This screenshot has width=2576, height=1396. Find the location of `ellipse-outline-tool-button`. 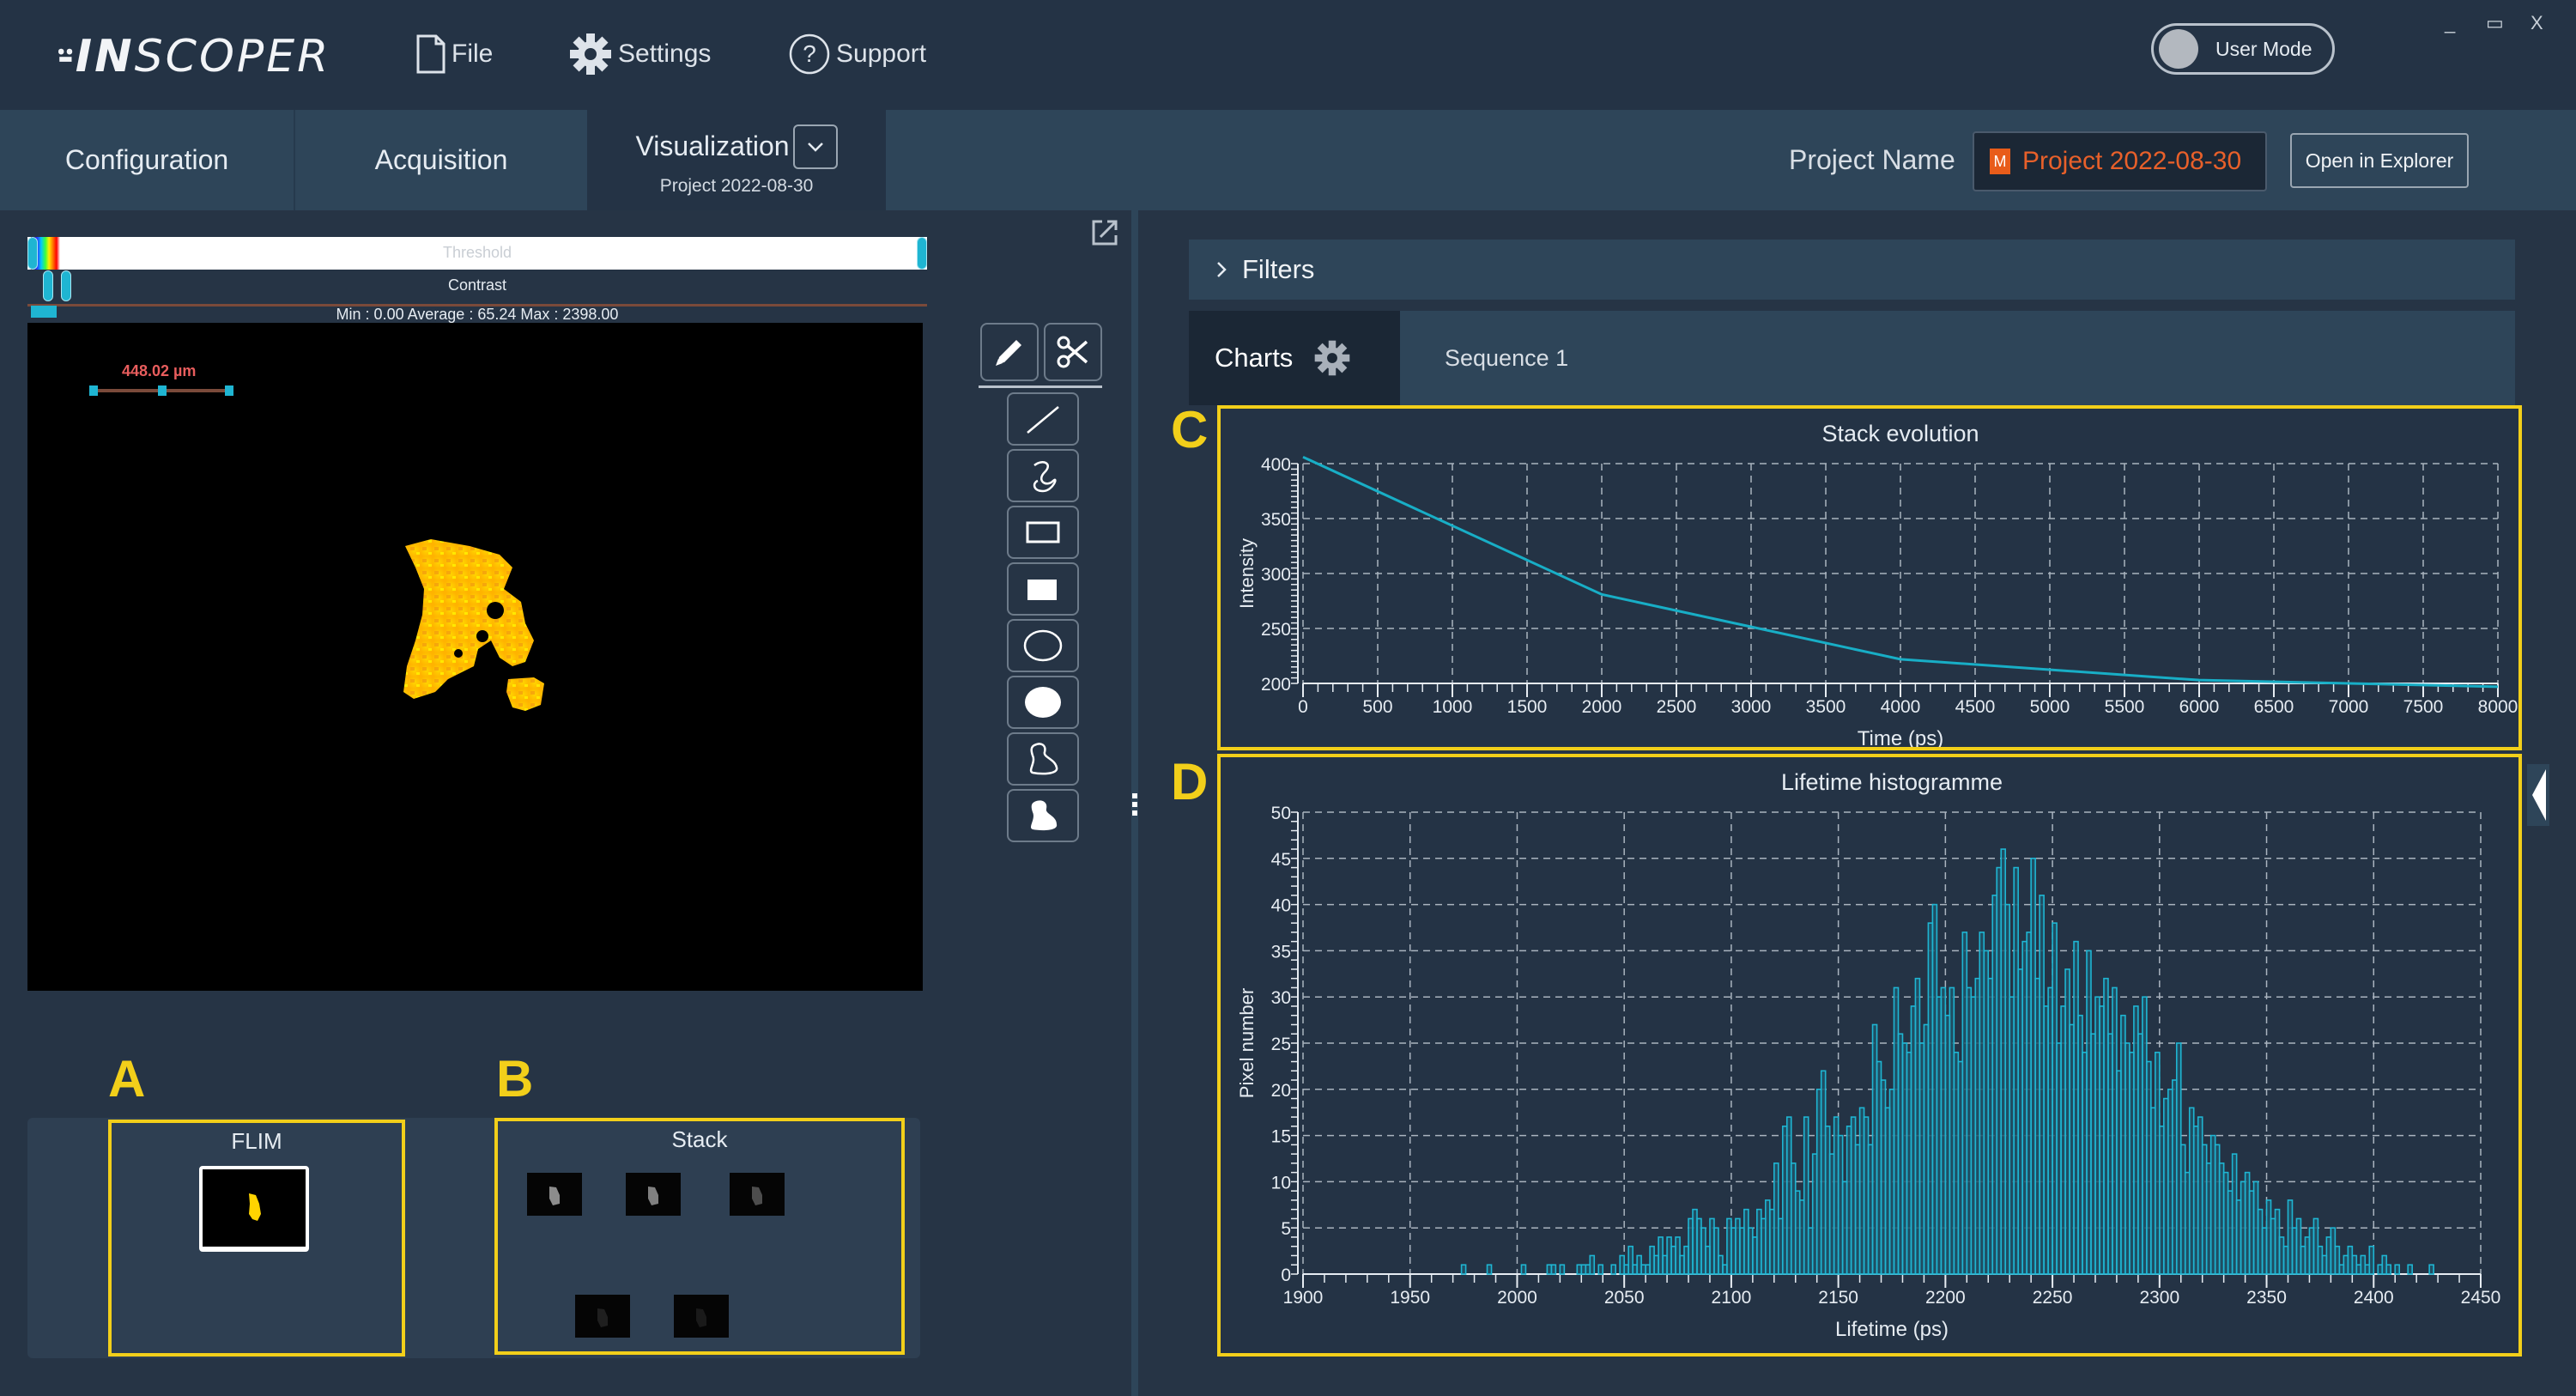

ellipse-outline-tool-button is located at coordinates (1043, 645).